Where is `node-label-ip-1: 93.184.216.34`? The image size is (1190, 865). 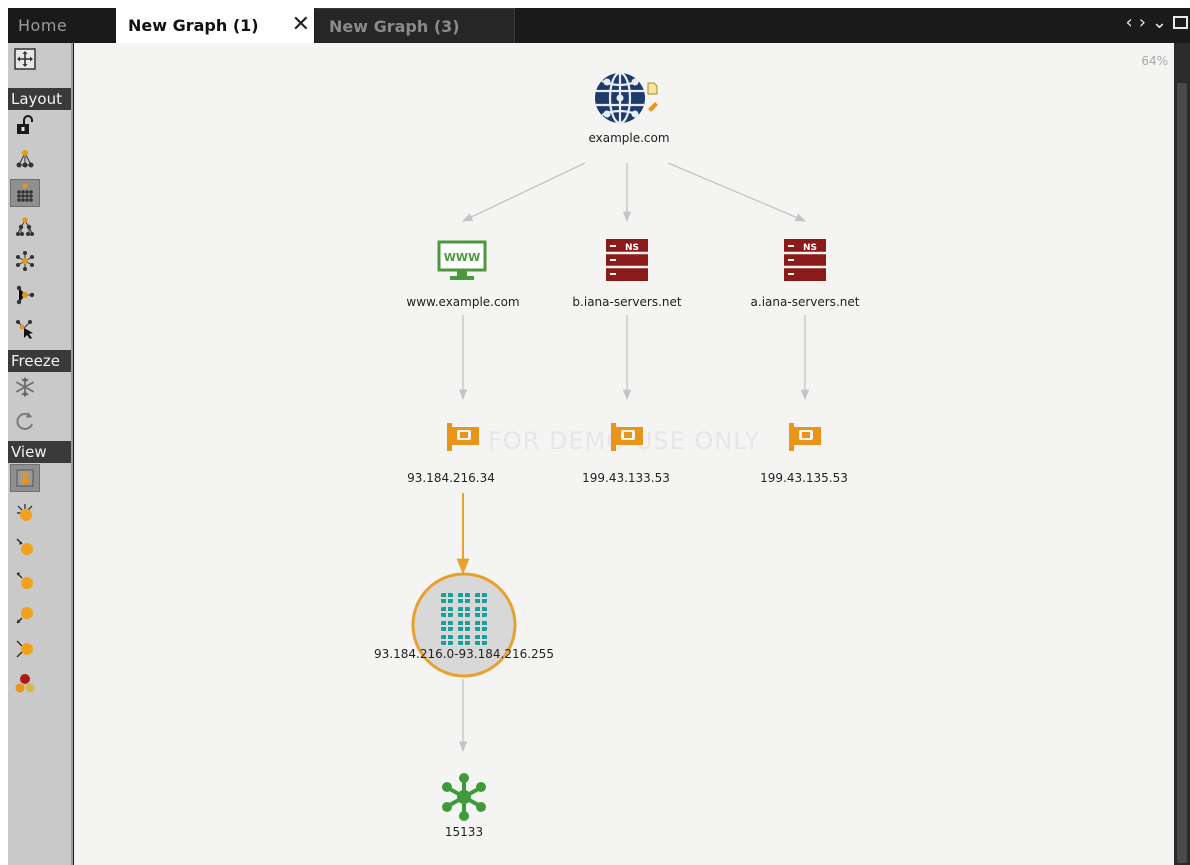 node-label-ip-1: 93.184.216.34 is located at coordinates (451, 478).